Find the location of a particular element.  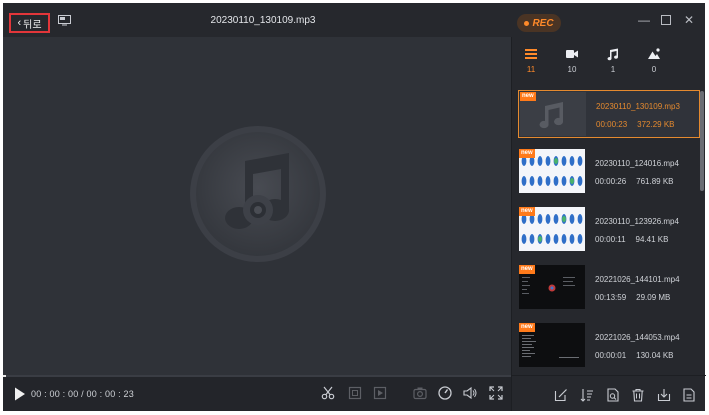

filter-video: 10 is located at coordinates (572, 60).